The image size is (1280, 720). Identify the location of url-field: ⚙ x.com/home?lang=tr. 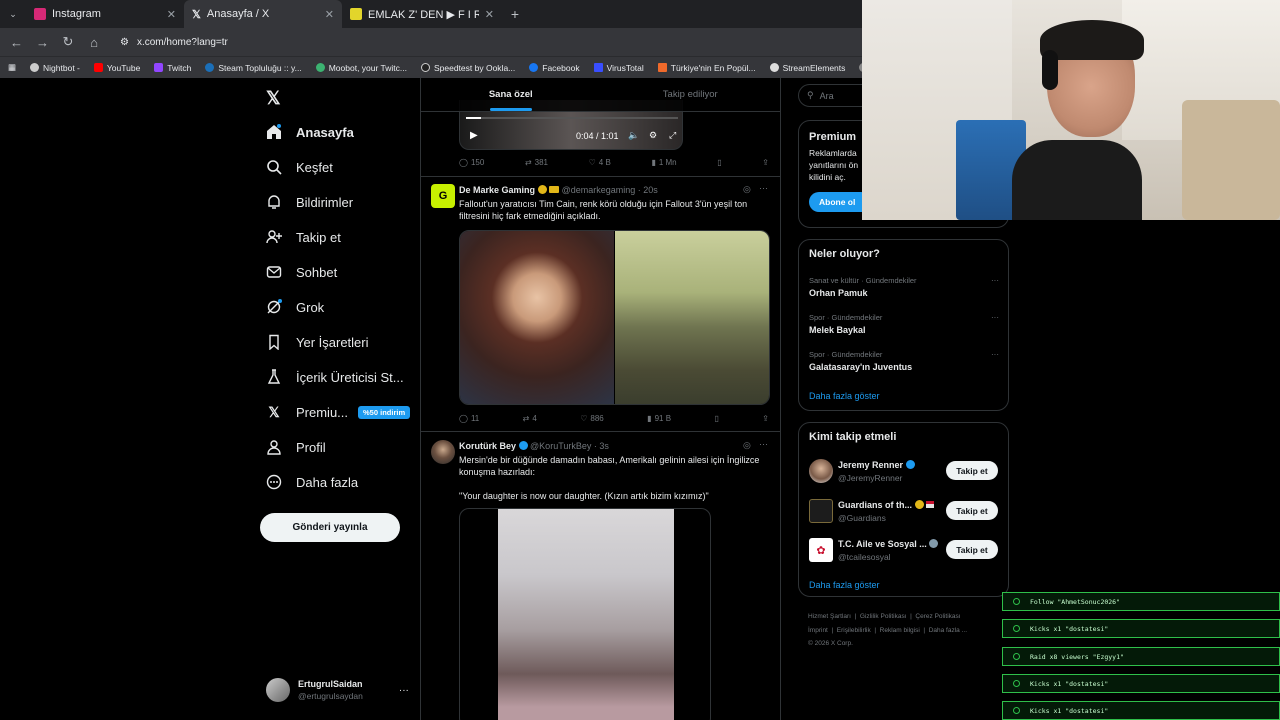
(174, 42).